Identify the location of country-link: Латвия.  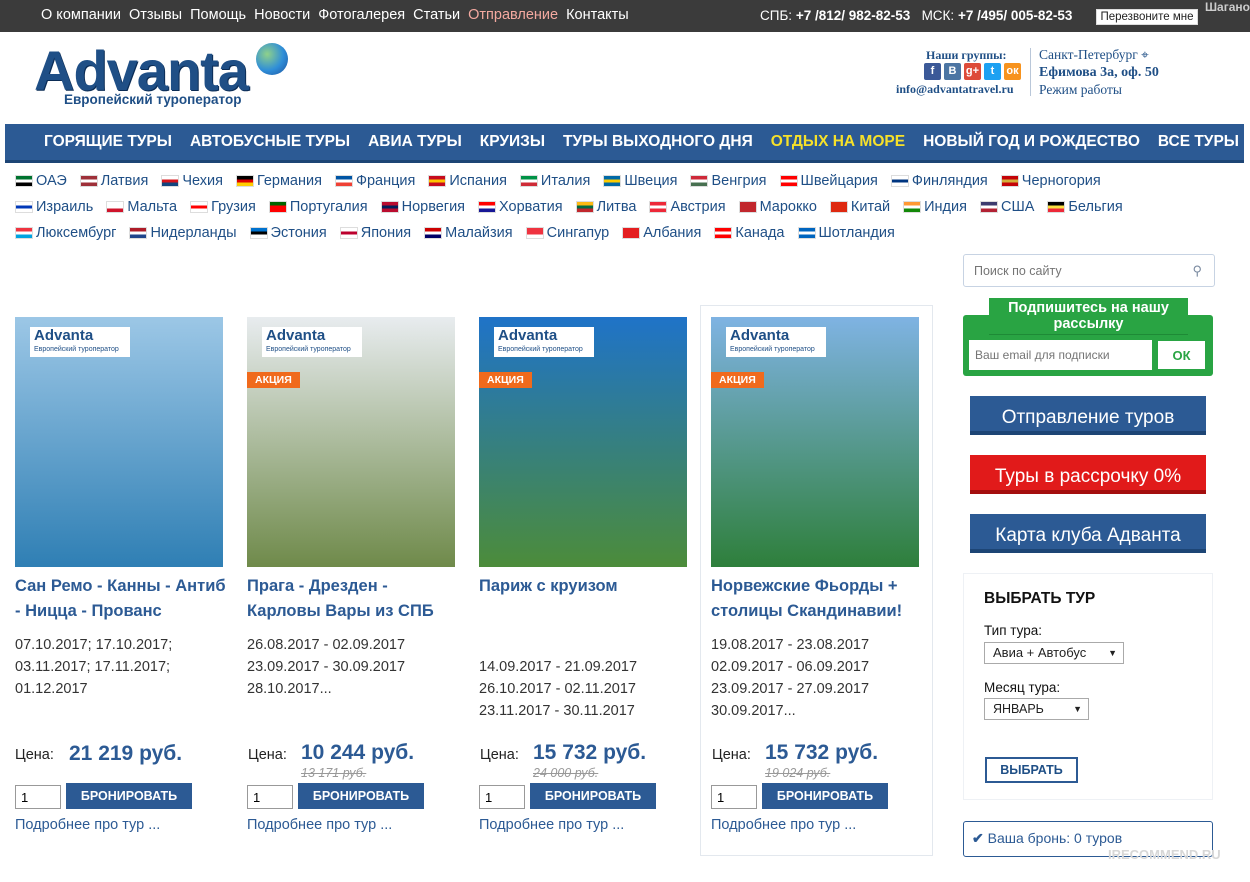
(113, 181).